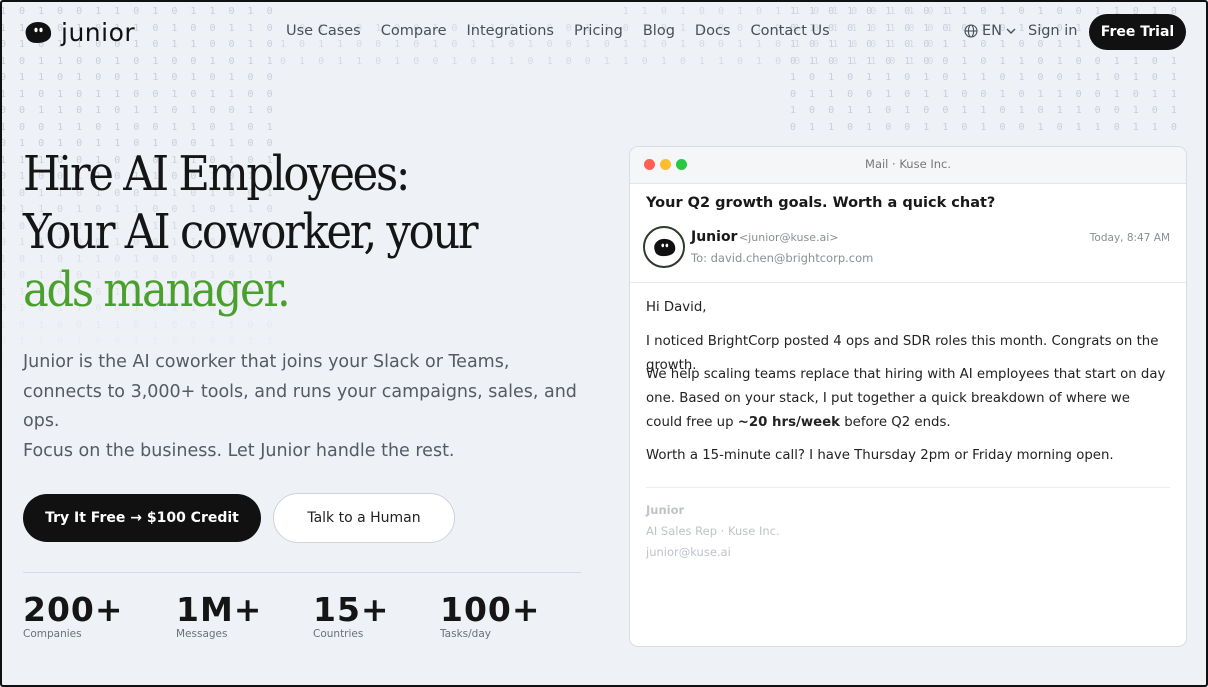 This screenshot has width=1208, height=687. I want to click on stat-value: 200+, so click(73, 609).